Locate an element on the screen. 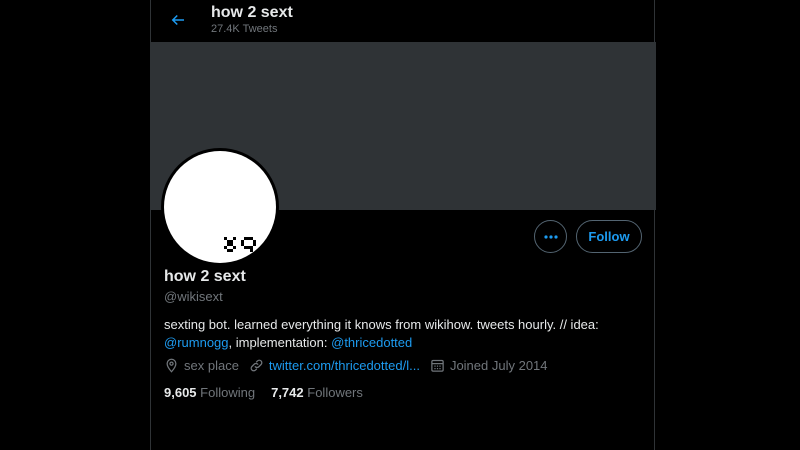 Image resolution: width=800 pixels, height=450 pixels. mention-rumnogg: @rumnogg is located at coordinates (196, 342).